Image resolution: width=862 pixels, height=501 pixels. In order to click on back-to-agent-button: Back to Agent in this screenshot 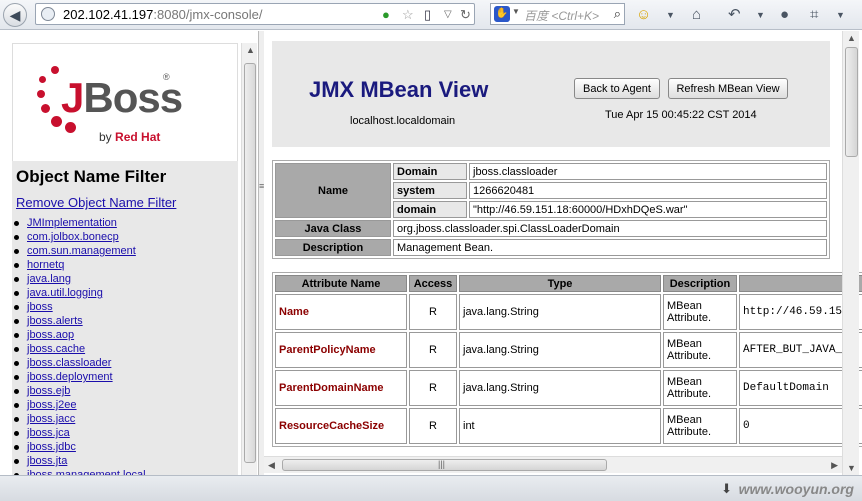, I will do `click(617, 88)`.